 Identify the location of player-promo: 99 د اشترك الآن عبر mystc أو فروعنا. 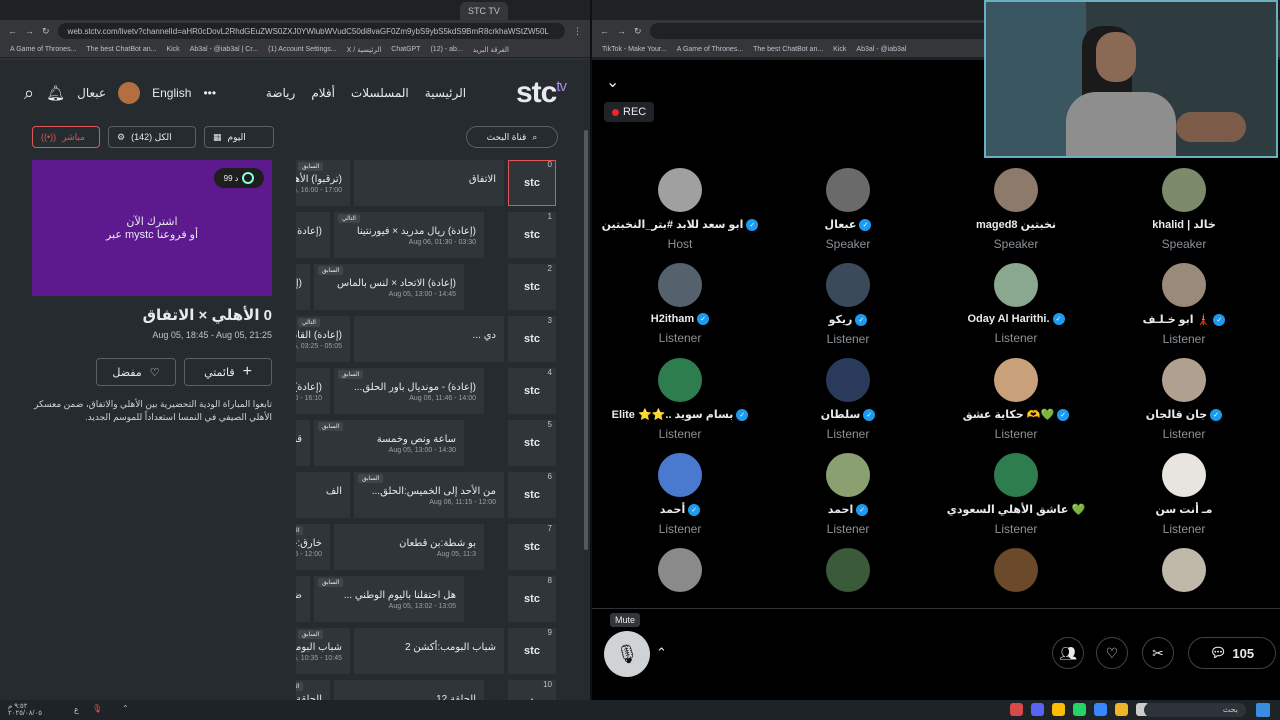
(152, 228).